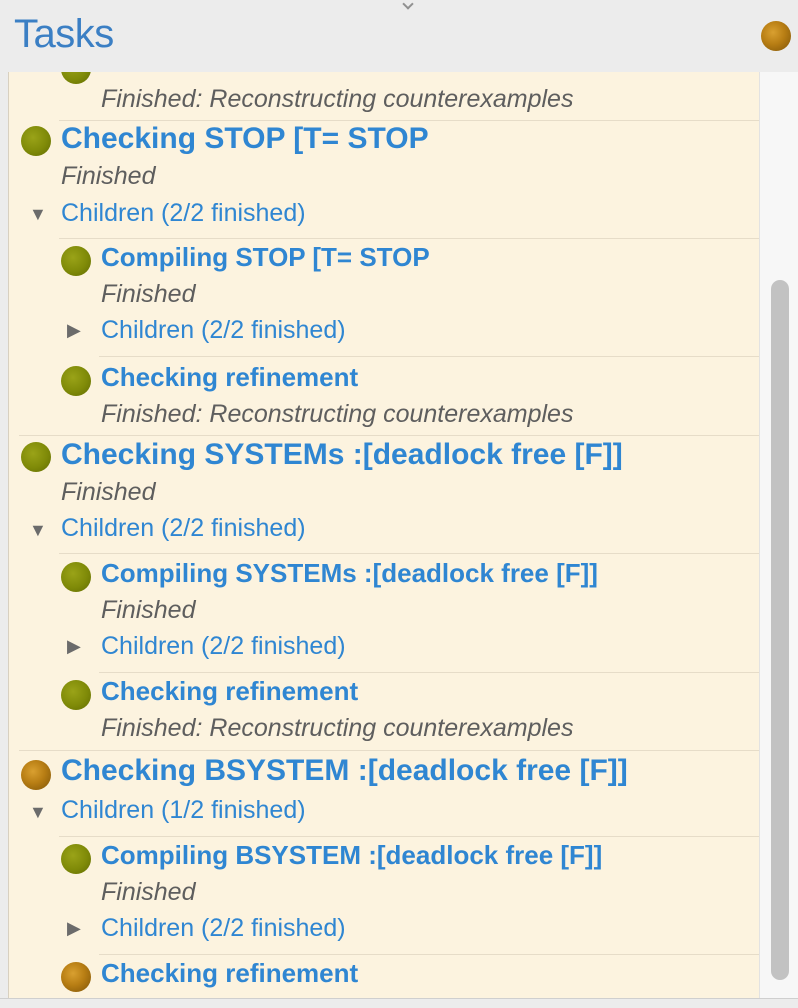  I want to click on running-status-icon, so click(776, 36).